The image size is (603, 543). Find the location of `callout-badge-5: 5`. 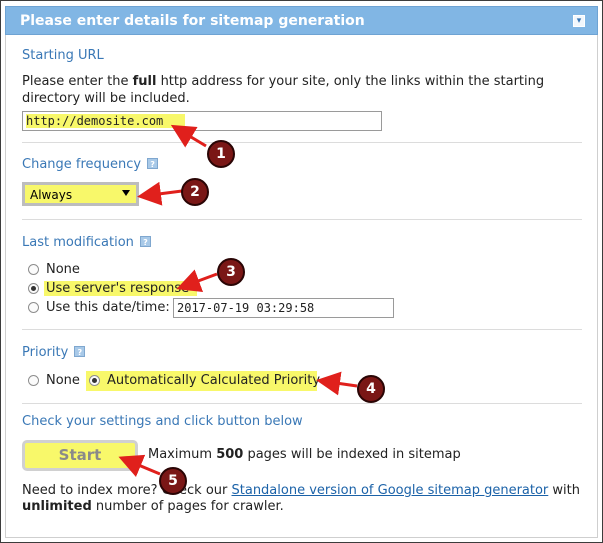

callout-badge-5: 5 is located at coordinates (173, 481).